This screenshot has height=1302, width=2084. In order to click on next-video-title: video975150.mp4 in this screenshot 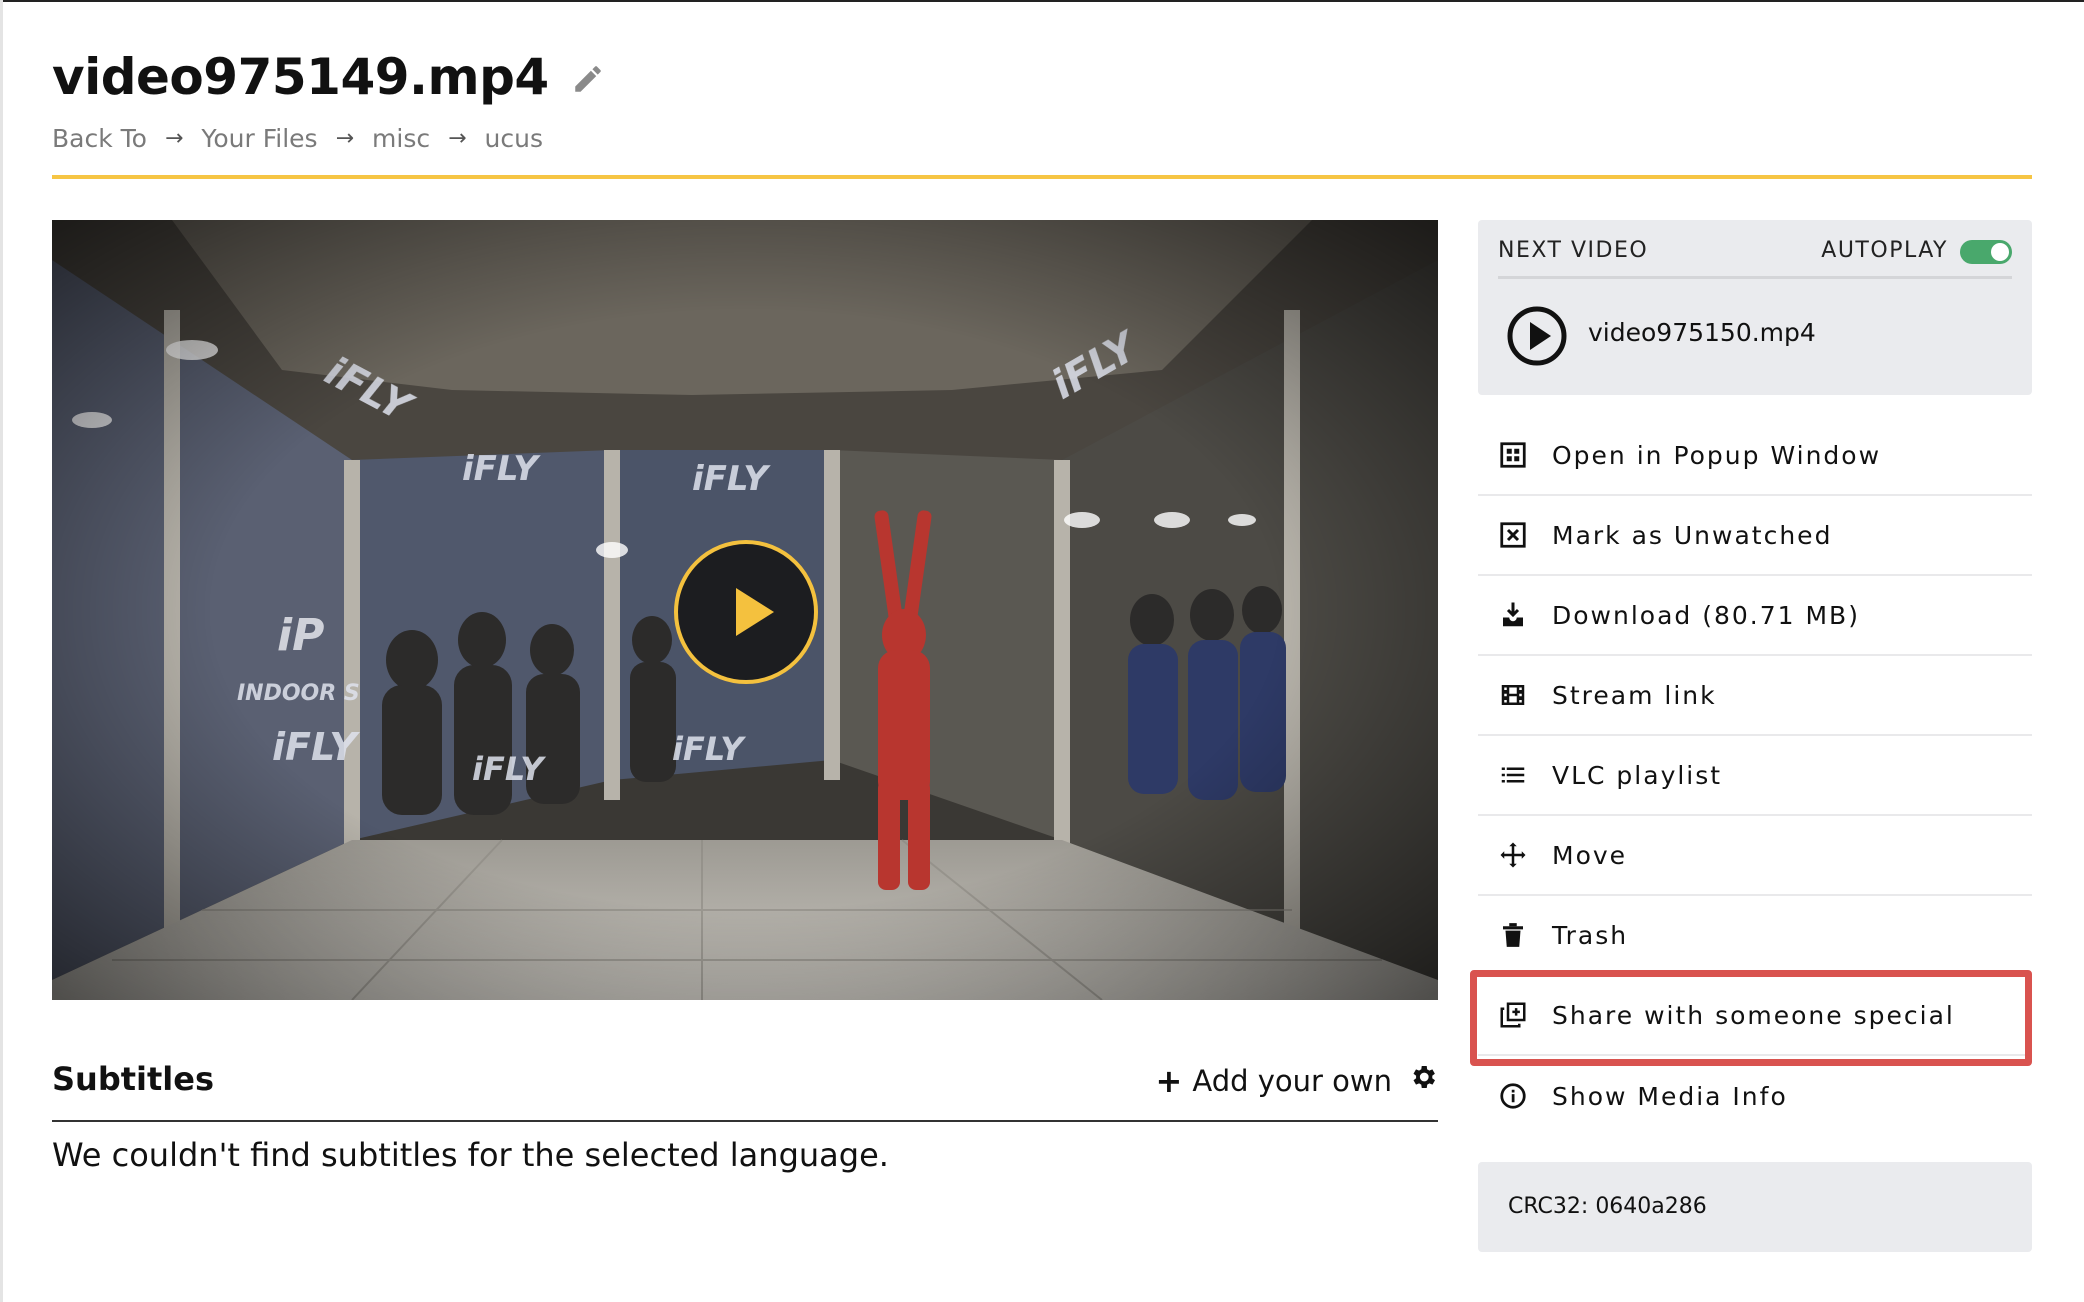, I will do `click(1702, 332)`.